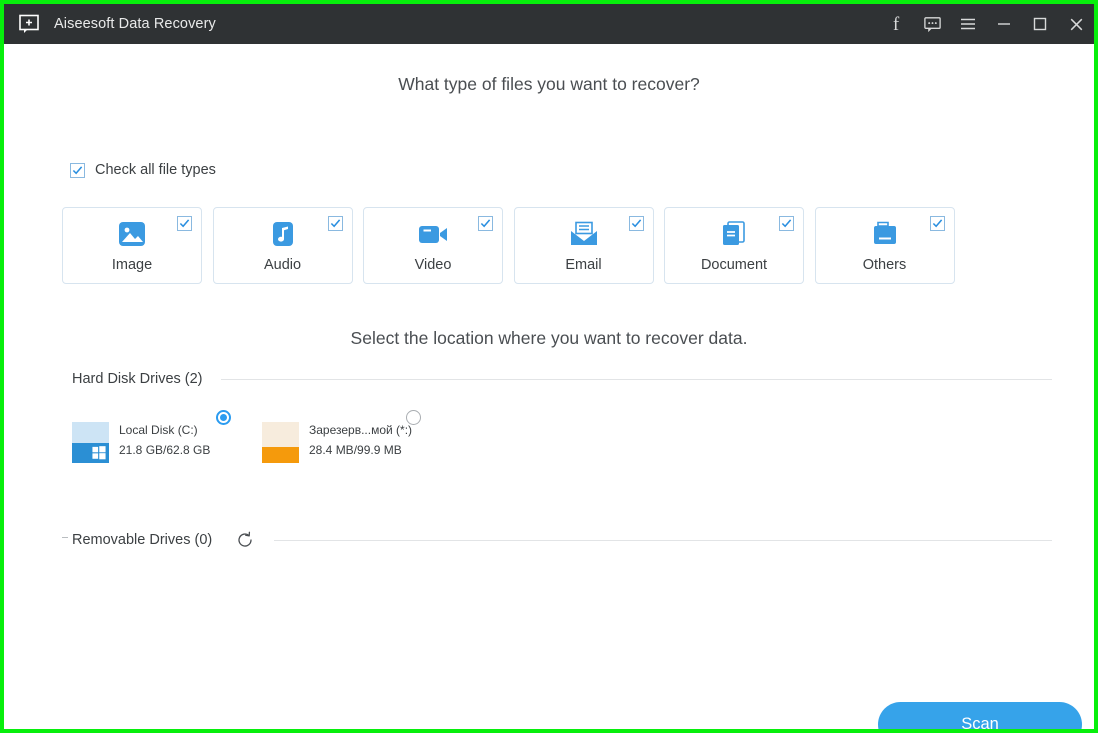 The width and height of the screenshot is (1098, 733). I want to click on drive-text-local-disk: Local Disk (C:) 21.8 GB/62.8 GB, so click(164, 439).